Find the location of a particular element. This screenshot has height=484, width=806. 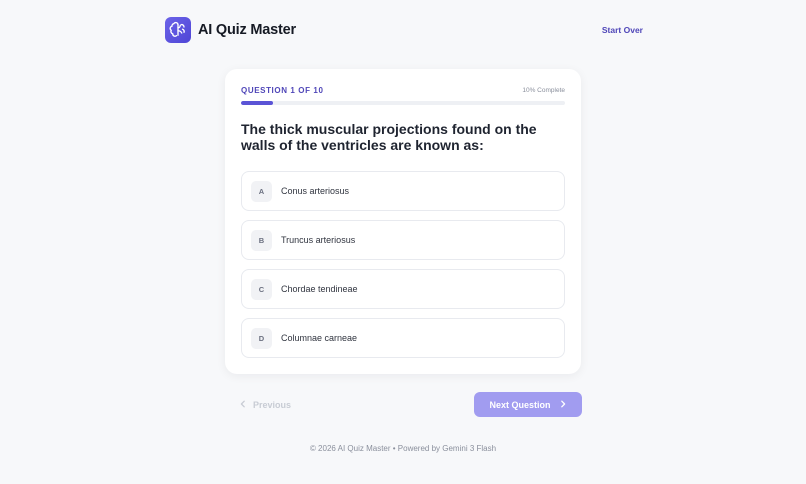

chevron-left-icon is located at coordinates (243, 405).